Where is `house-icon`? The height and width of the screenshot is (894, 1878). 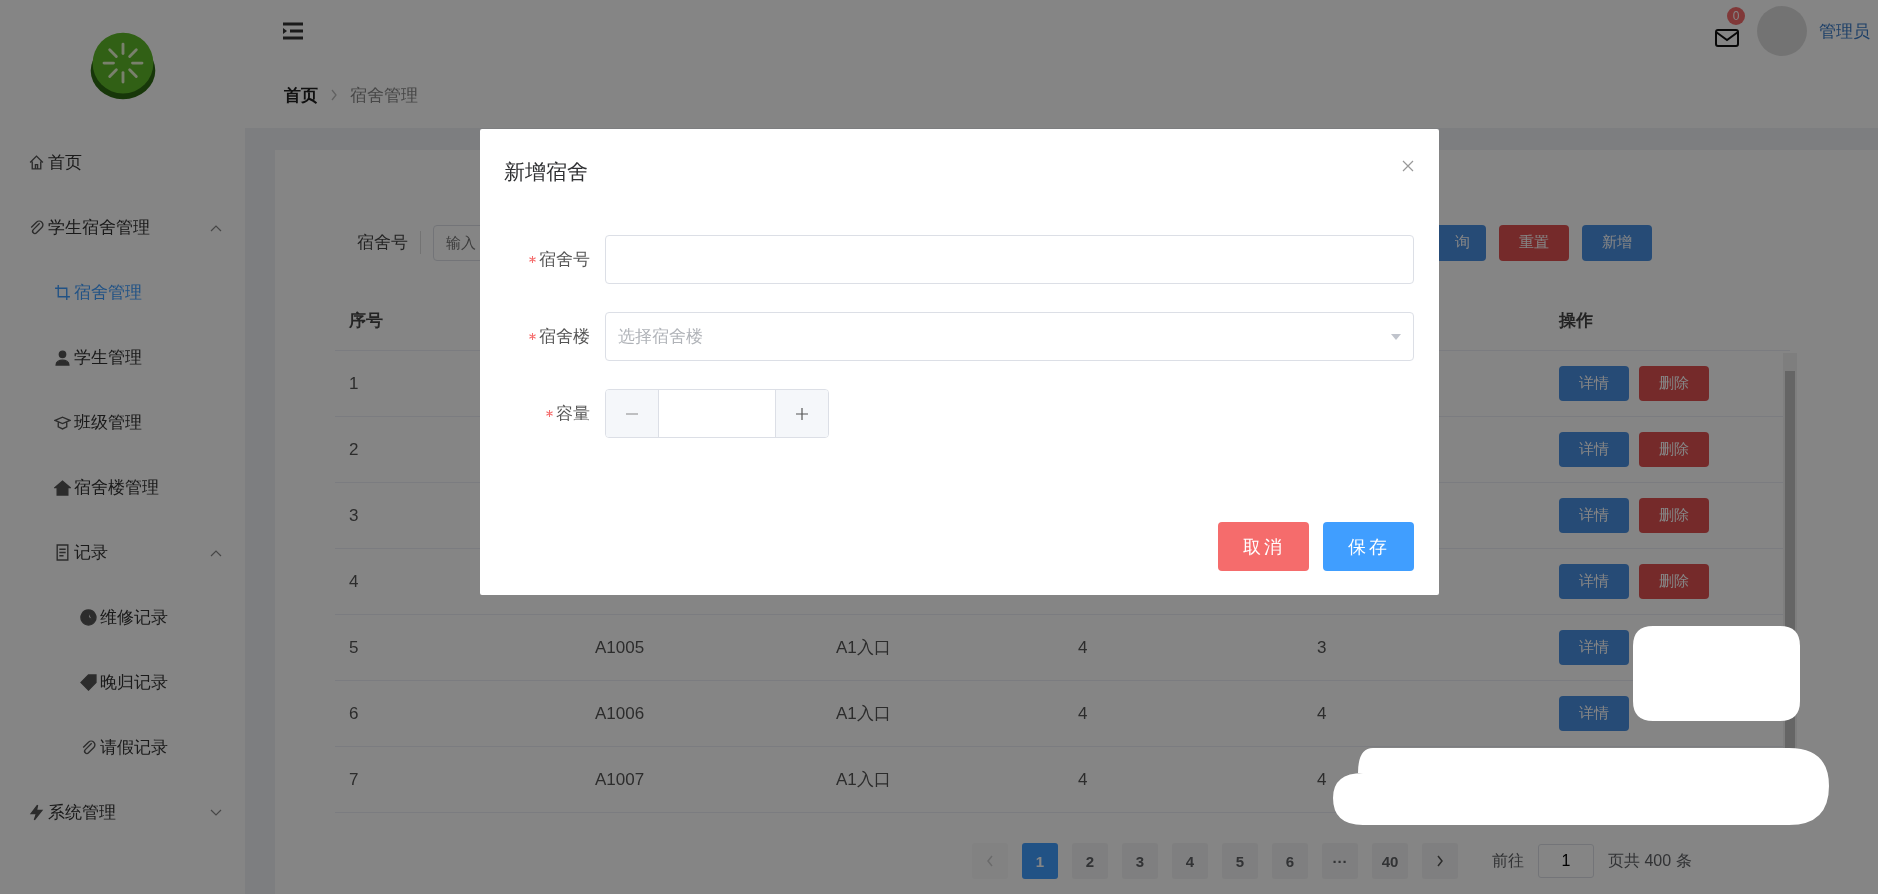 house-icon is located at coordinates (62, 487).